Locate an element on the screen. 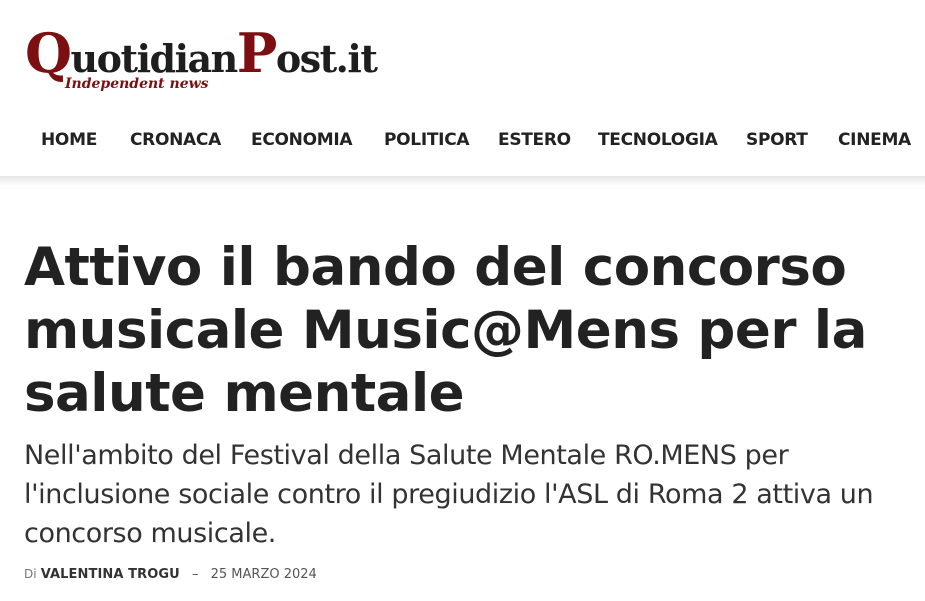 Image resolution: width=925 pixels, height=601 pixels. article-meta: Di VALENTINA TROGU – 25 MARZO 2024 is located at coordinates (464, 574).